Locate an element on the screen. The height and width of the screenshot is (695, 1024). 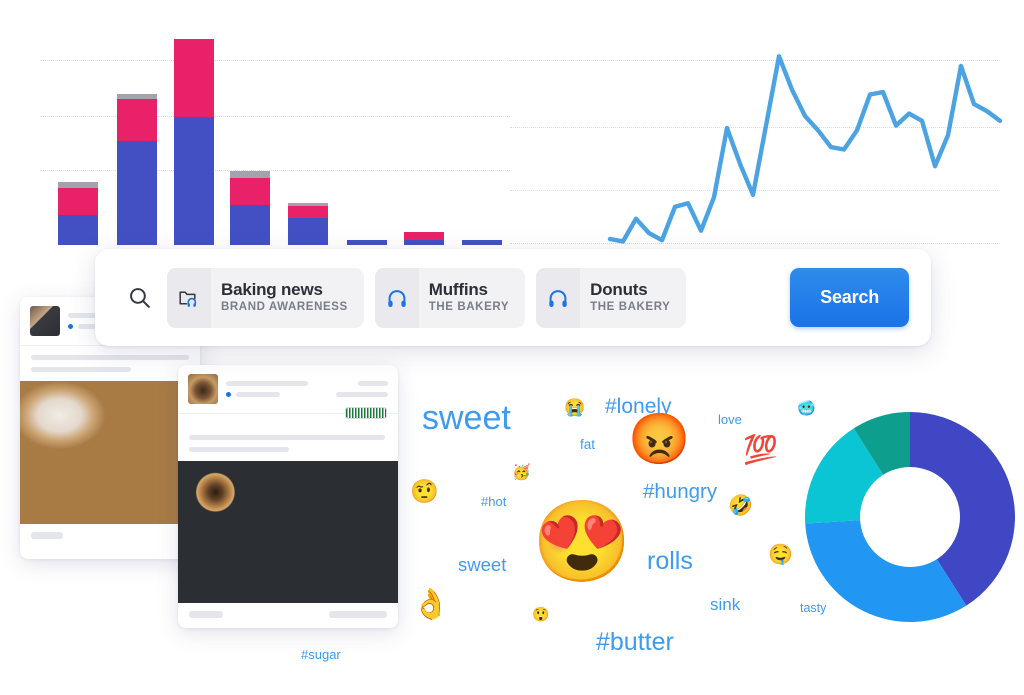
search-chip-subtitle: BRAND AWARENESS is located at coordinates (284, 307).